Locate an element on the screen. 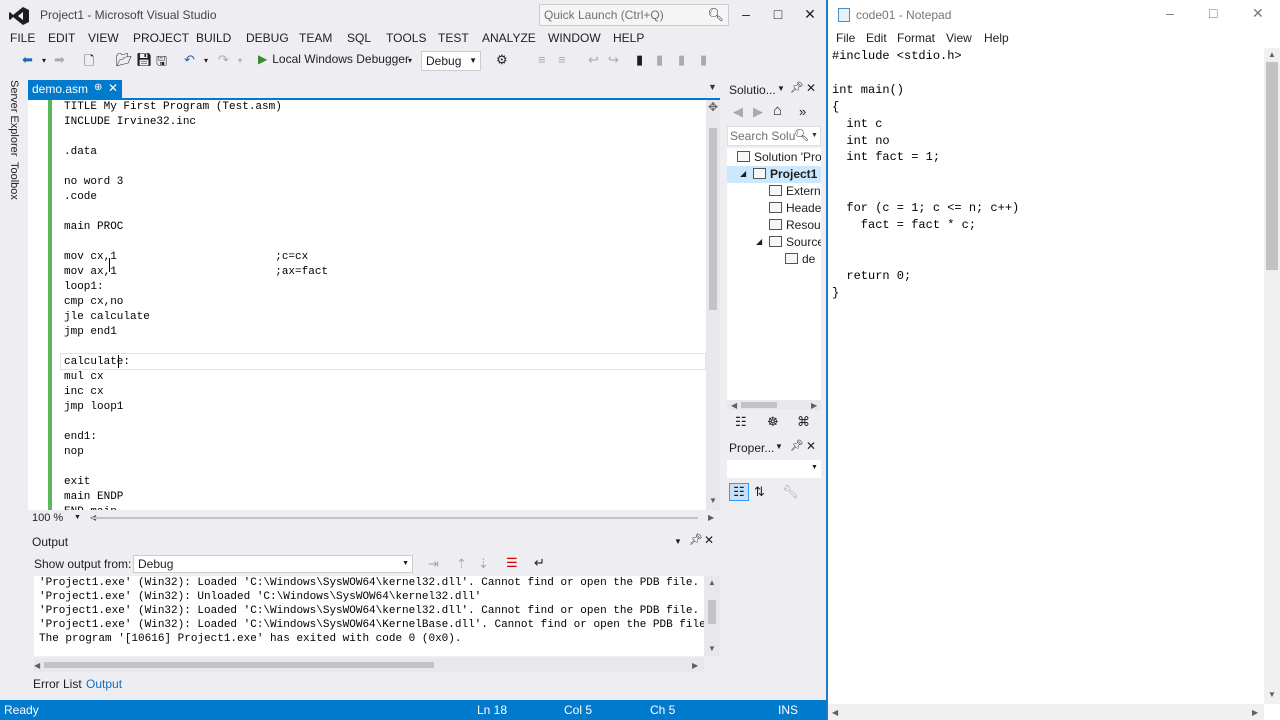 The width and height of the screenshot is (1280, 720). tree-item: Resou is located at coordinates (795, 225).